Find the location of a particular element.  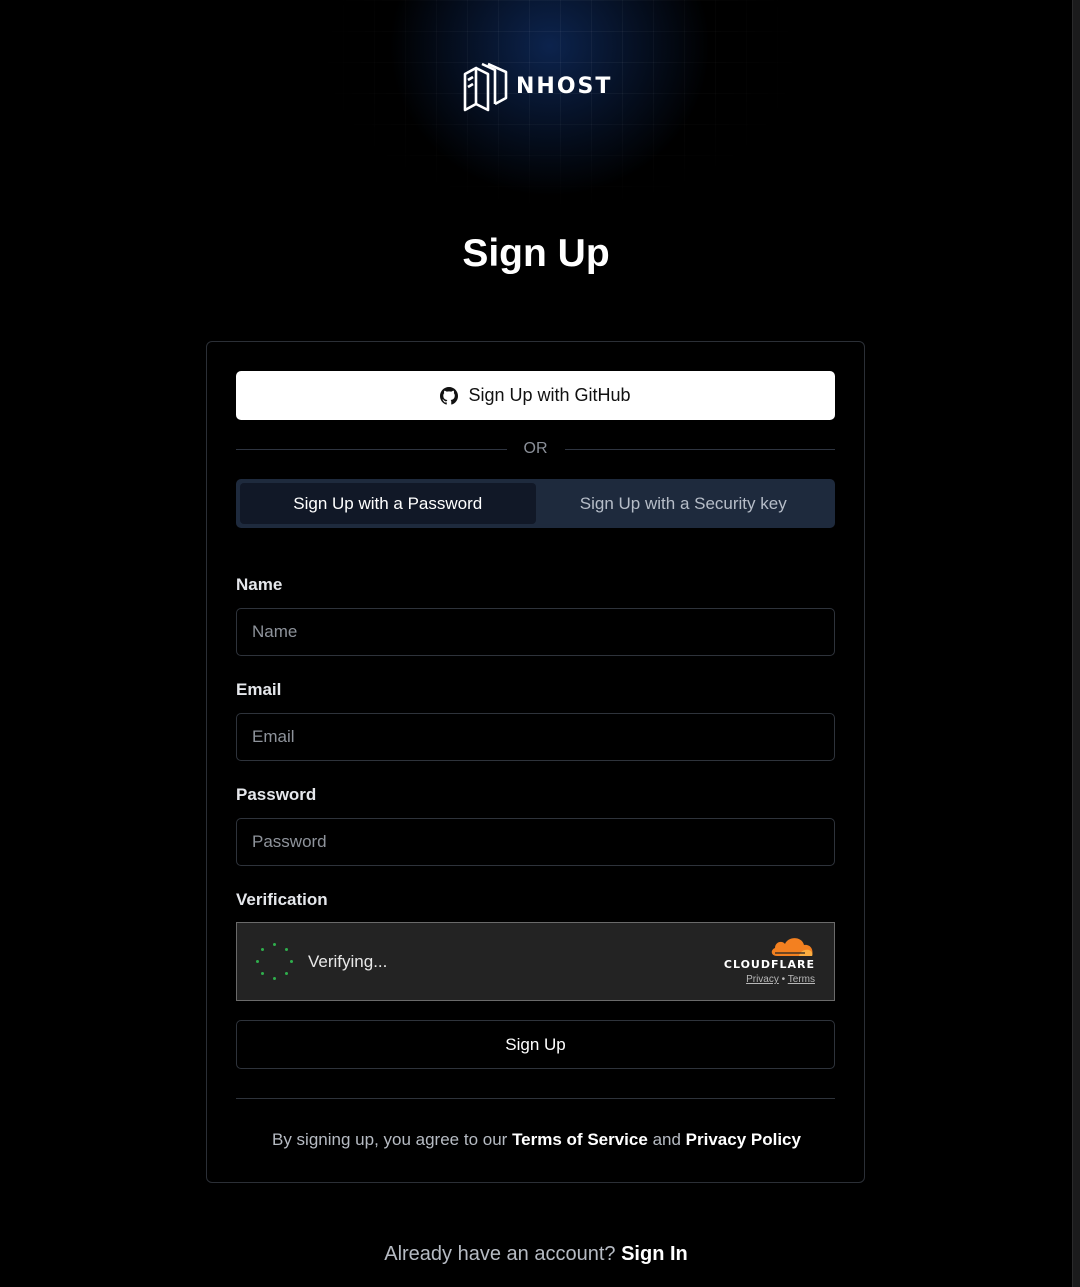

or-text: OR is located at coordinates (535, 448).